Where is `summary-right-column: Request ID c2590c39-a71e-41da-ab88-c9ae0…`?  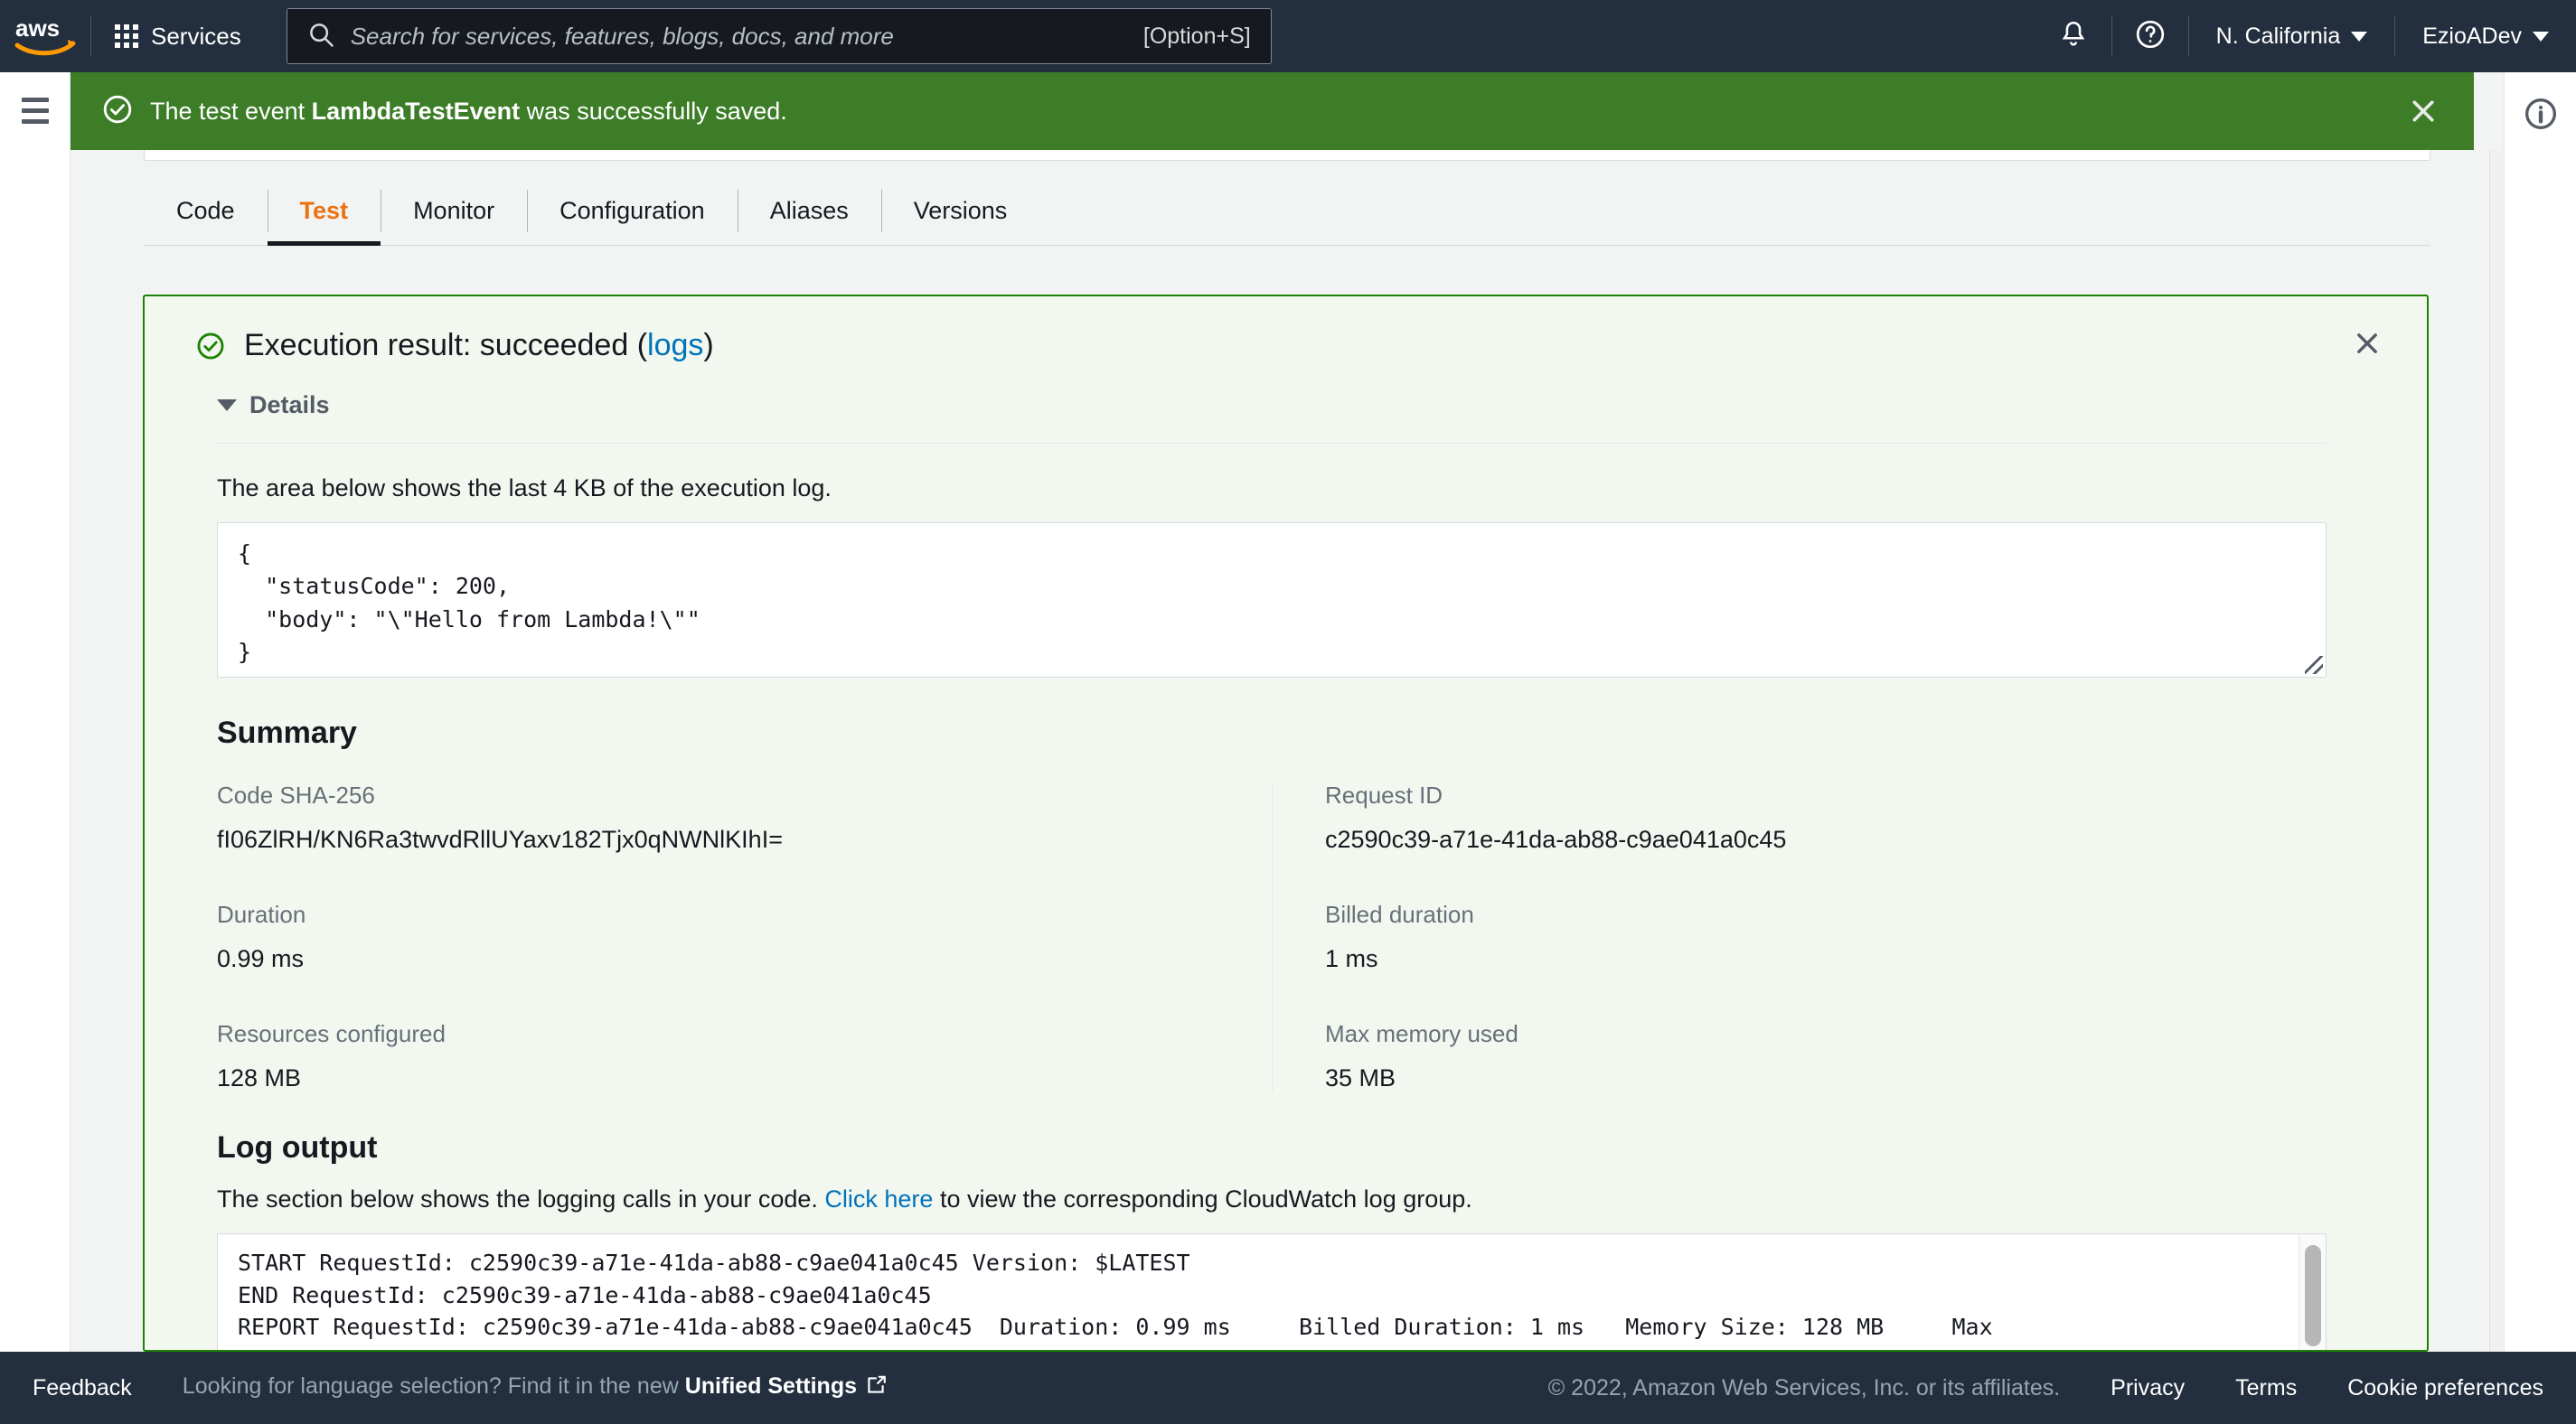
summary-right-column: Request ID c2590c39-a71e-41da-ab88-c9ae0… is located at coordinates (1800, 937).